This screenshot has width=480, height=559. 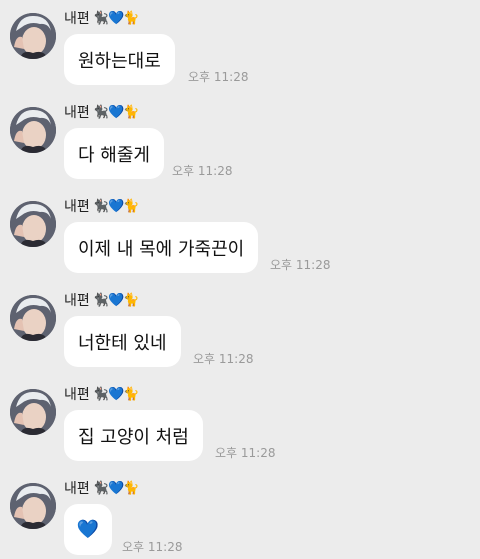 I want to click on message-text: 이제 내 목에 가죽끈이, so click(x=161, y=249).